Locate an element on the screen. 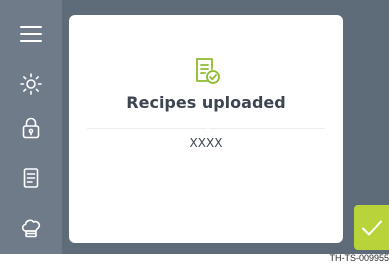  menu-button is located at coordinates (31, 34).